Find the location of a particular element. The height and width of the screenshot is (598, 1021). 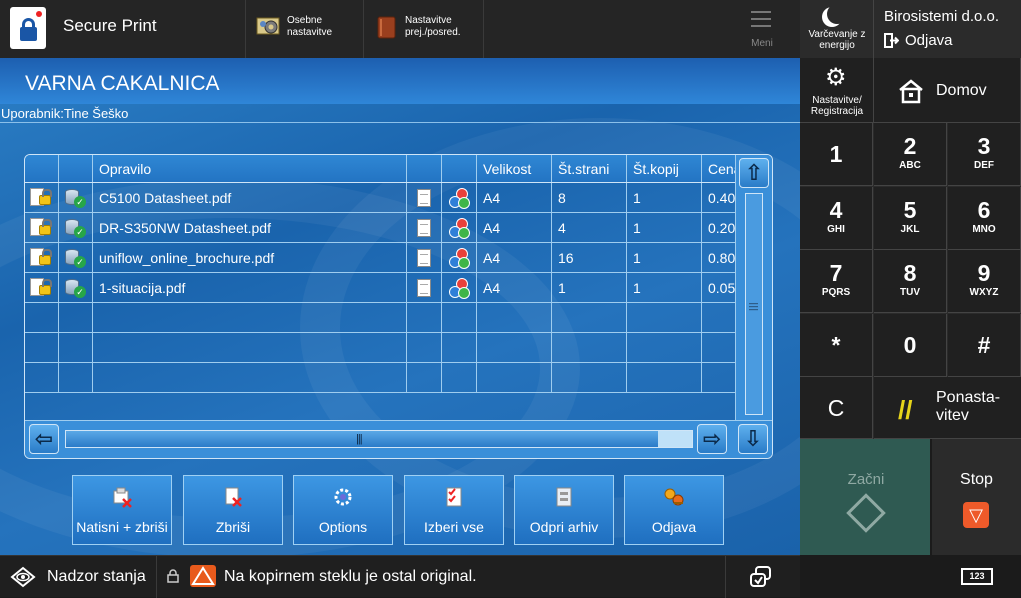

key-letters: WXYZ is located at coordinates (984, 292).